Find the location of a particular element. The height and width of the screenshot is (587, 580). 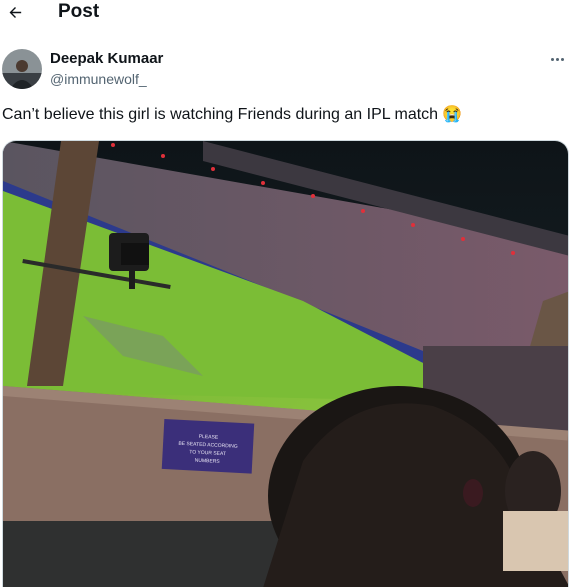

top-bar: Post is located at coordinates (290, 13).